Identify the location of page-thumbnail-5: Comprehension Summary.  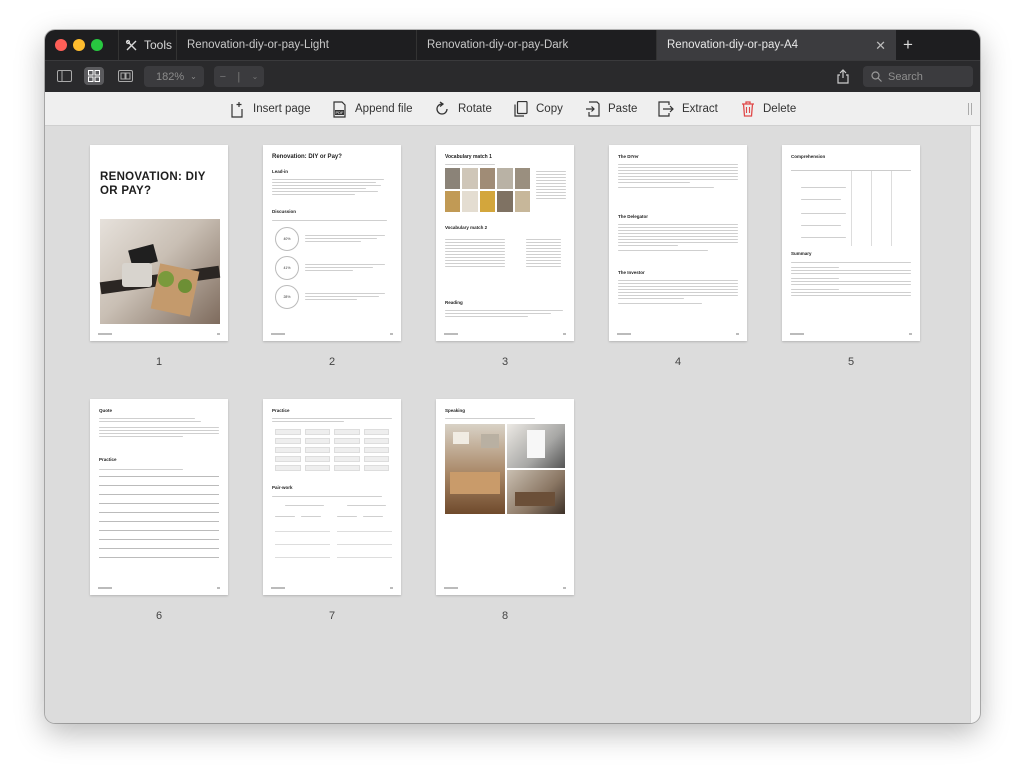
(851, 243).